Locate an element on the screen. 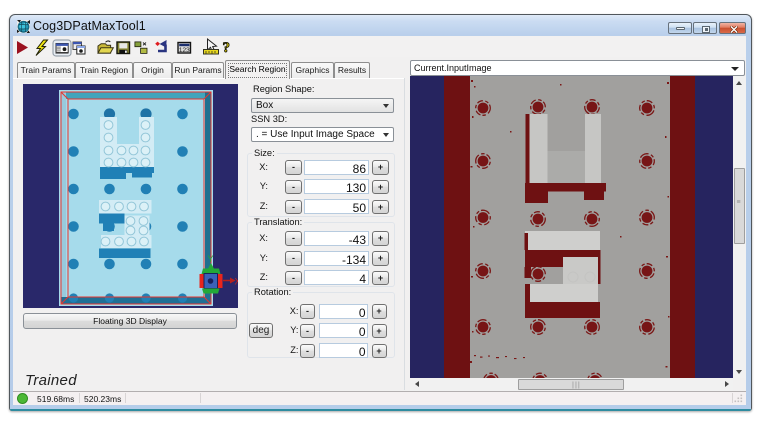  svg-text: X is located at coordinates (237, 282).